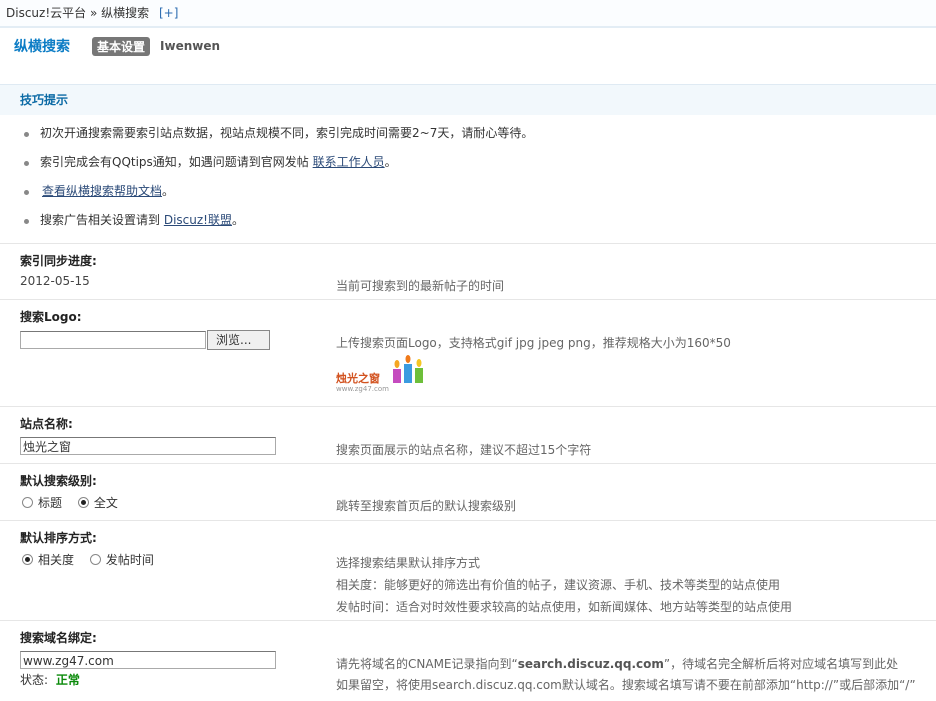 The image size is (936, 701). I want to click on tip-text: 搜索广告相关设置请到, so click(102, 220).